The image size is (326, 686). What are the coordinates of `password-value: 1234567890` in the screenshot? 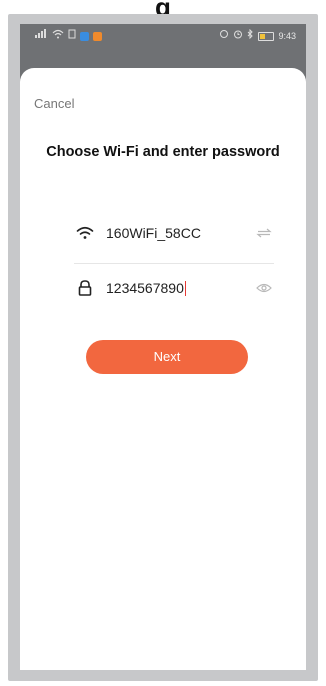 It's located at (145, 287).